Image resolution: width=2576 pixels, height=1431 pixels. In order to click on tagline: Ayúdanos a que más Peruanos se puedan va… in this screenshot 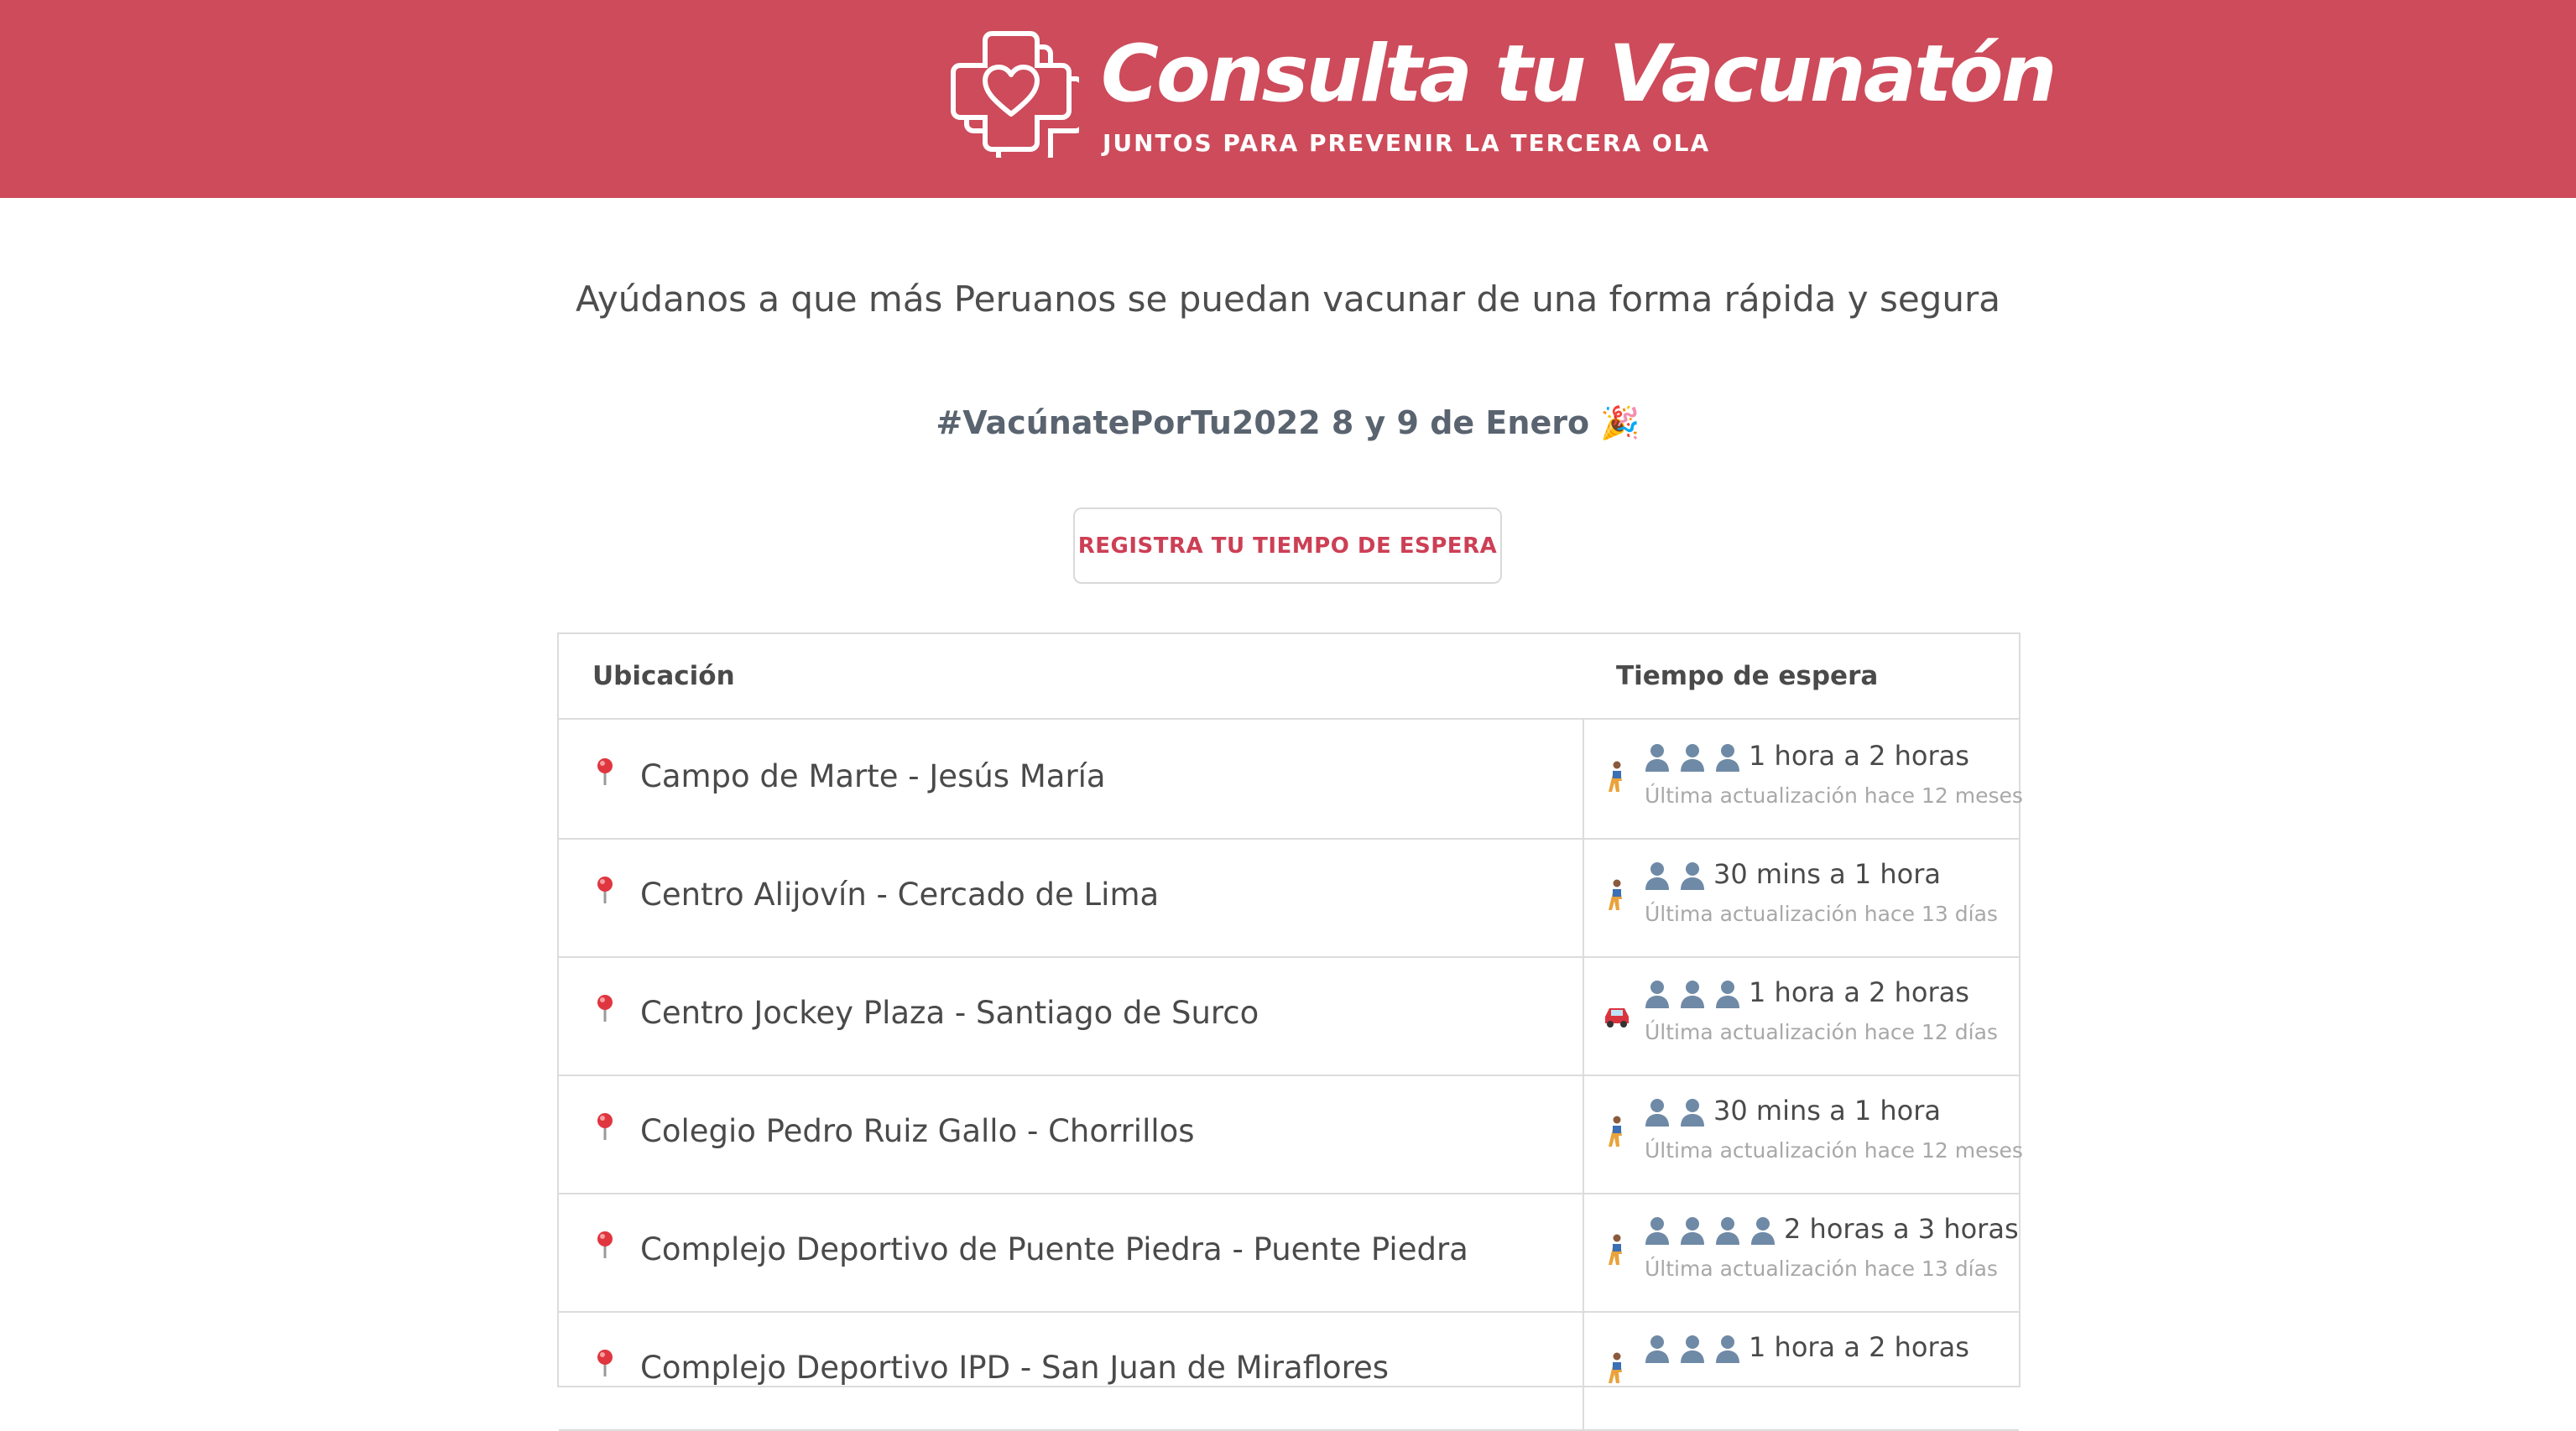, I will do `click(1288, 299)`.